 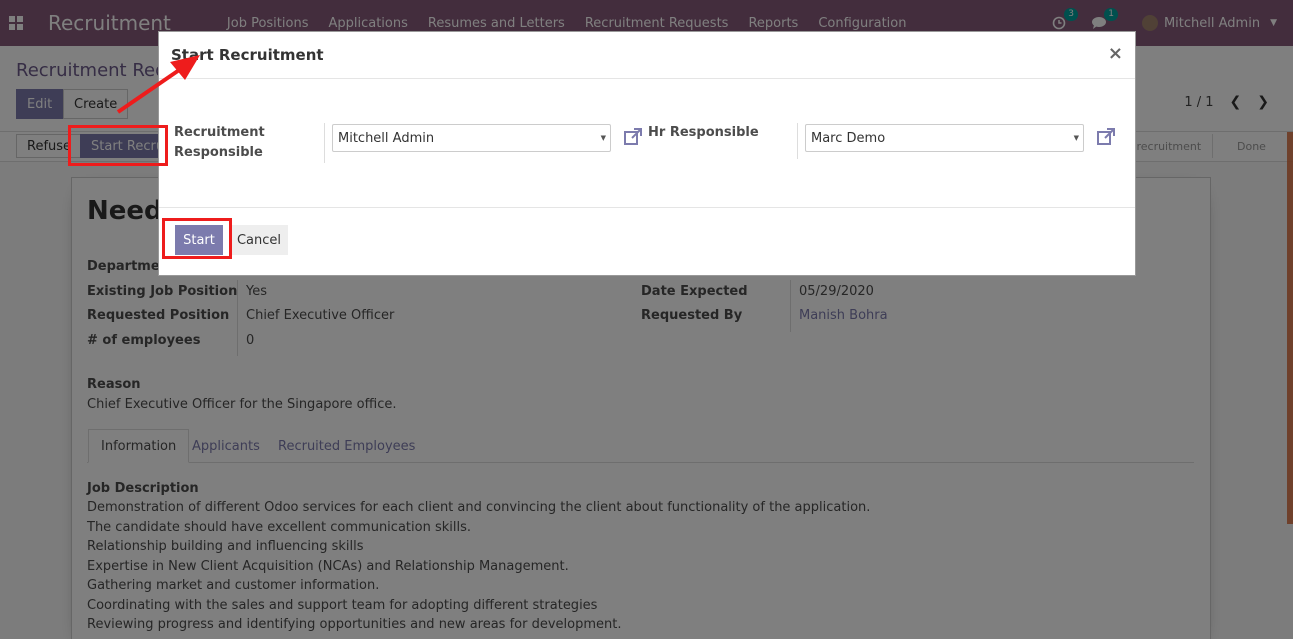 I want to click on recruitment-responsible-label-2: Responsible, so click(x=218, y=152).